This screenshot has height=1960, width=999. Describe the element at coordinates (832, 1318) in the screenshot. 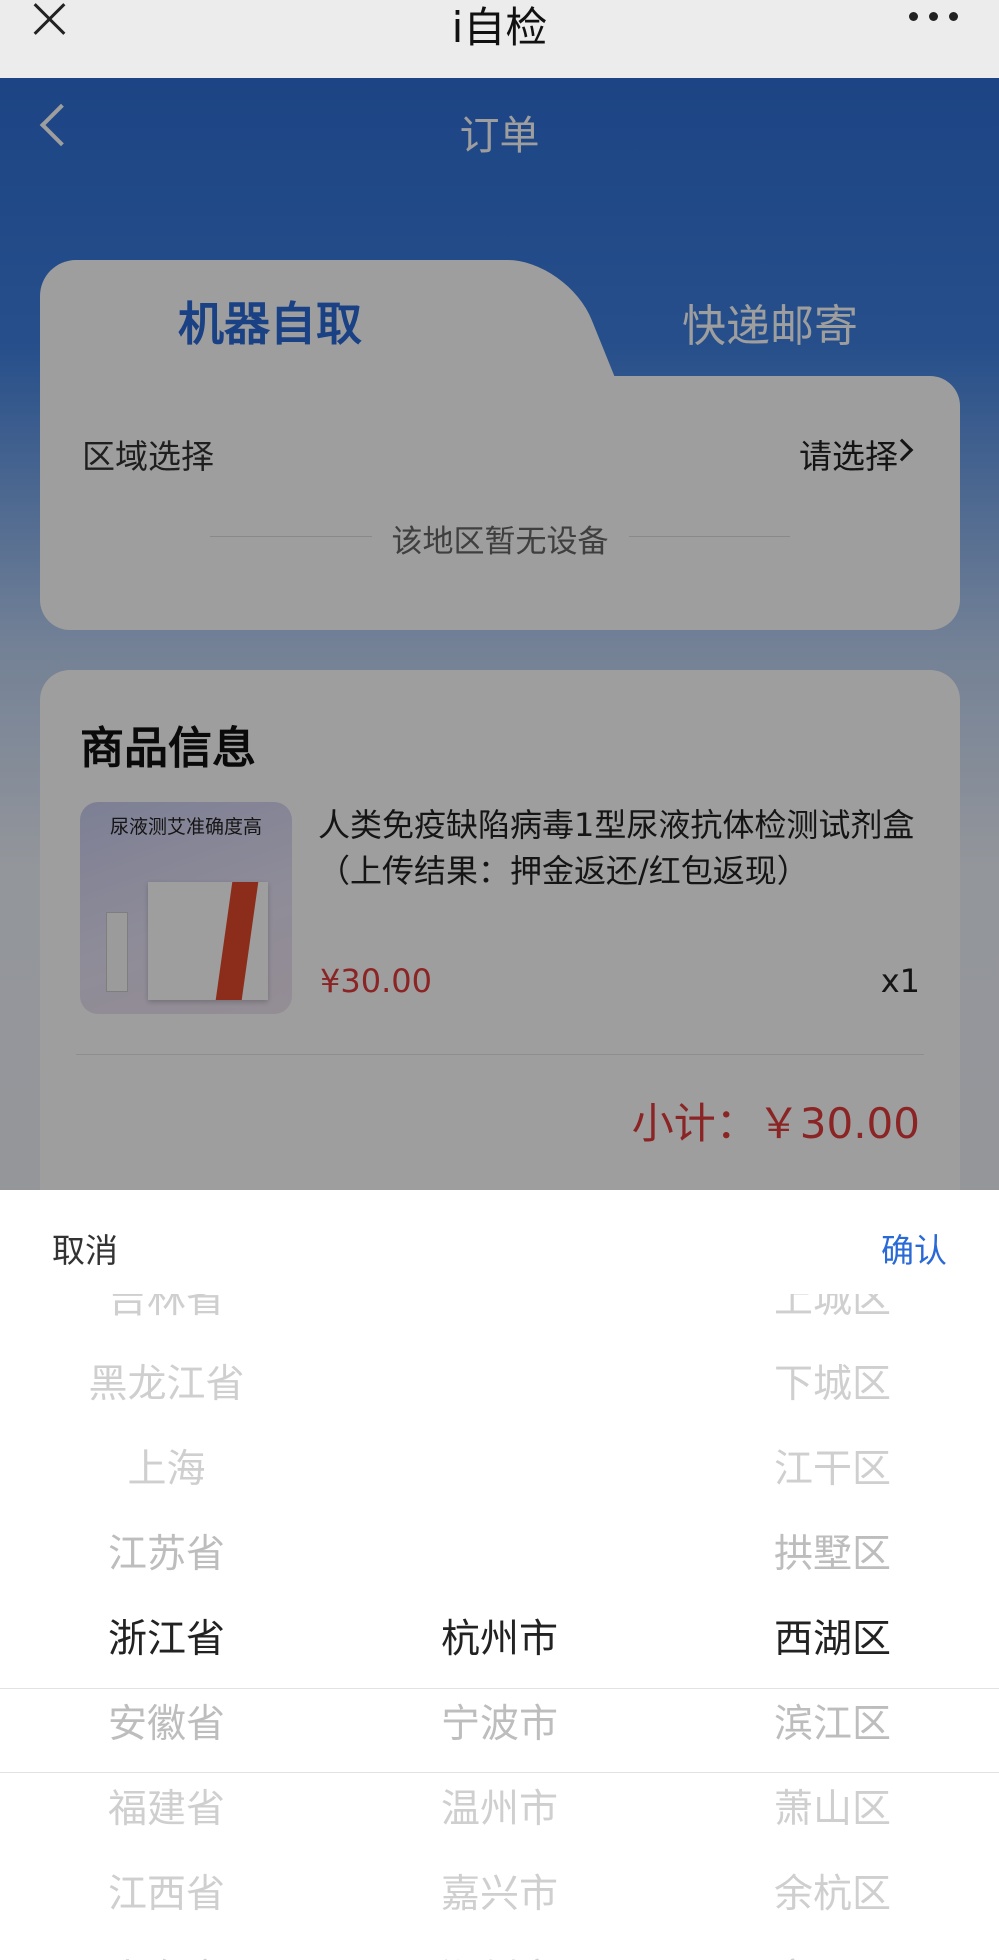

I see `district-option: 上城区` at that location.